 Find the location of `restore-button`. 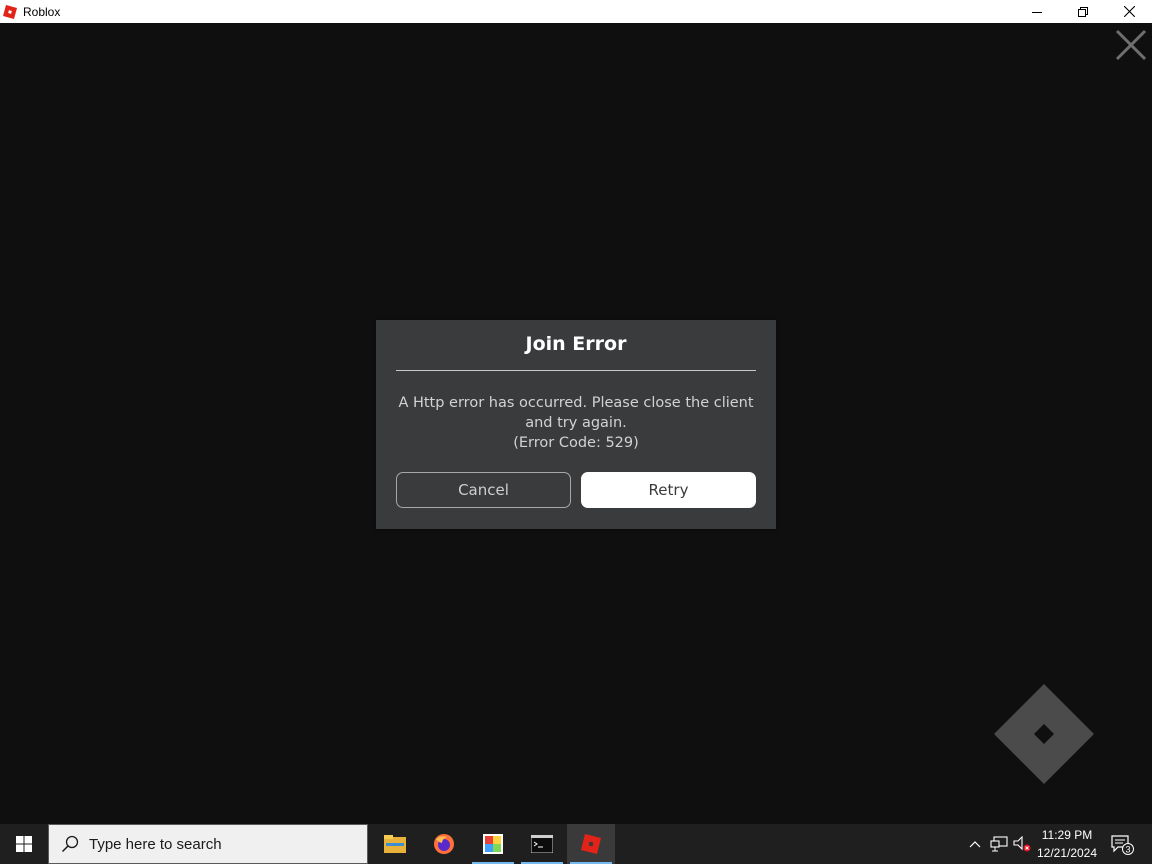

restore-button is located at coordinates (1083, 11).